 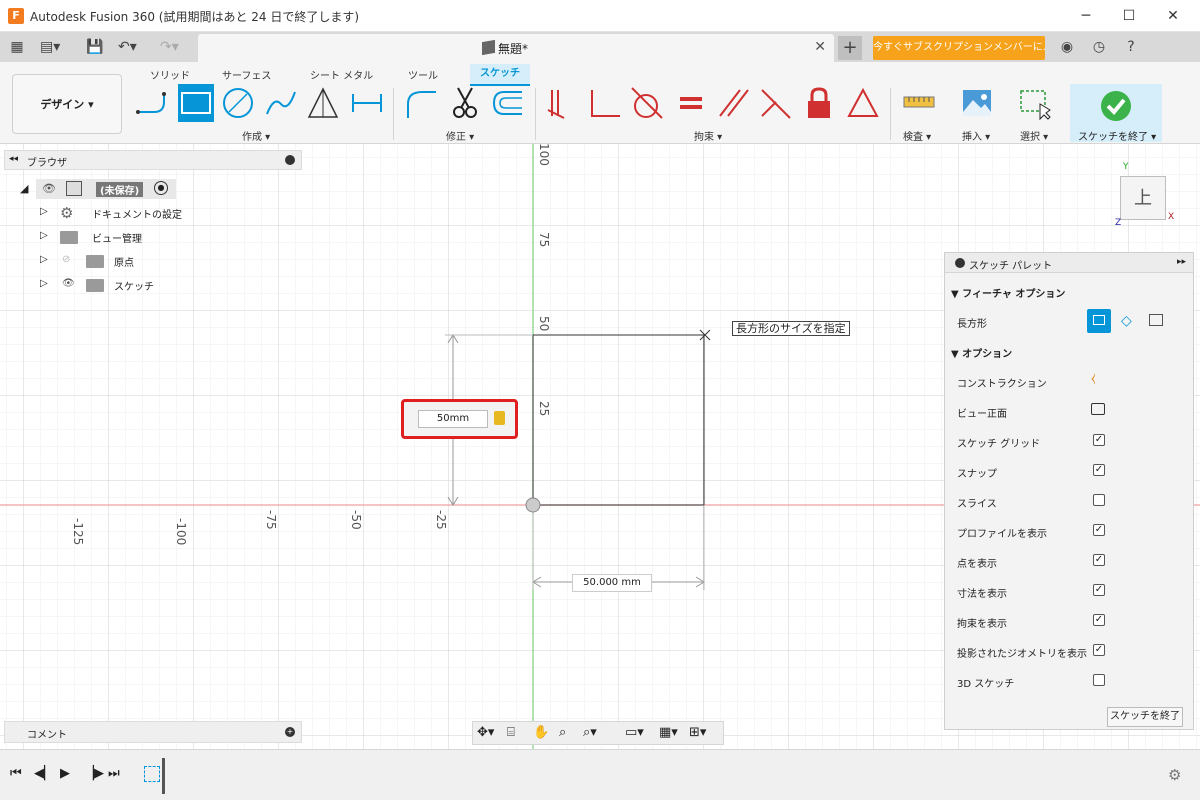 What do you see at coordinates (1099, 650) in the screenshot?
I see `show-projected-checkbox: ✓` at bounding box center [1099, 650].